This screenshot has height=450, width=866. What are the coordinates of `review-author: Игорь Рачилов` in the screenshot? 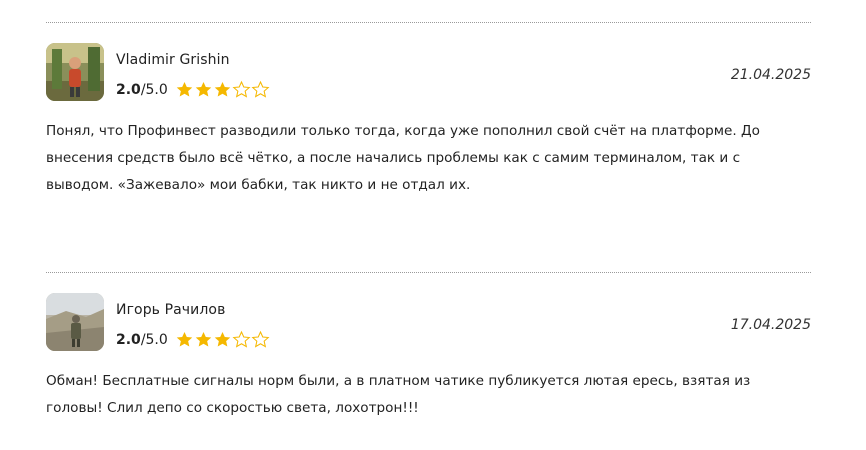 It's located at (171, 310).